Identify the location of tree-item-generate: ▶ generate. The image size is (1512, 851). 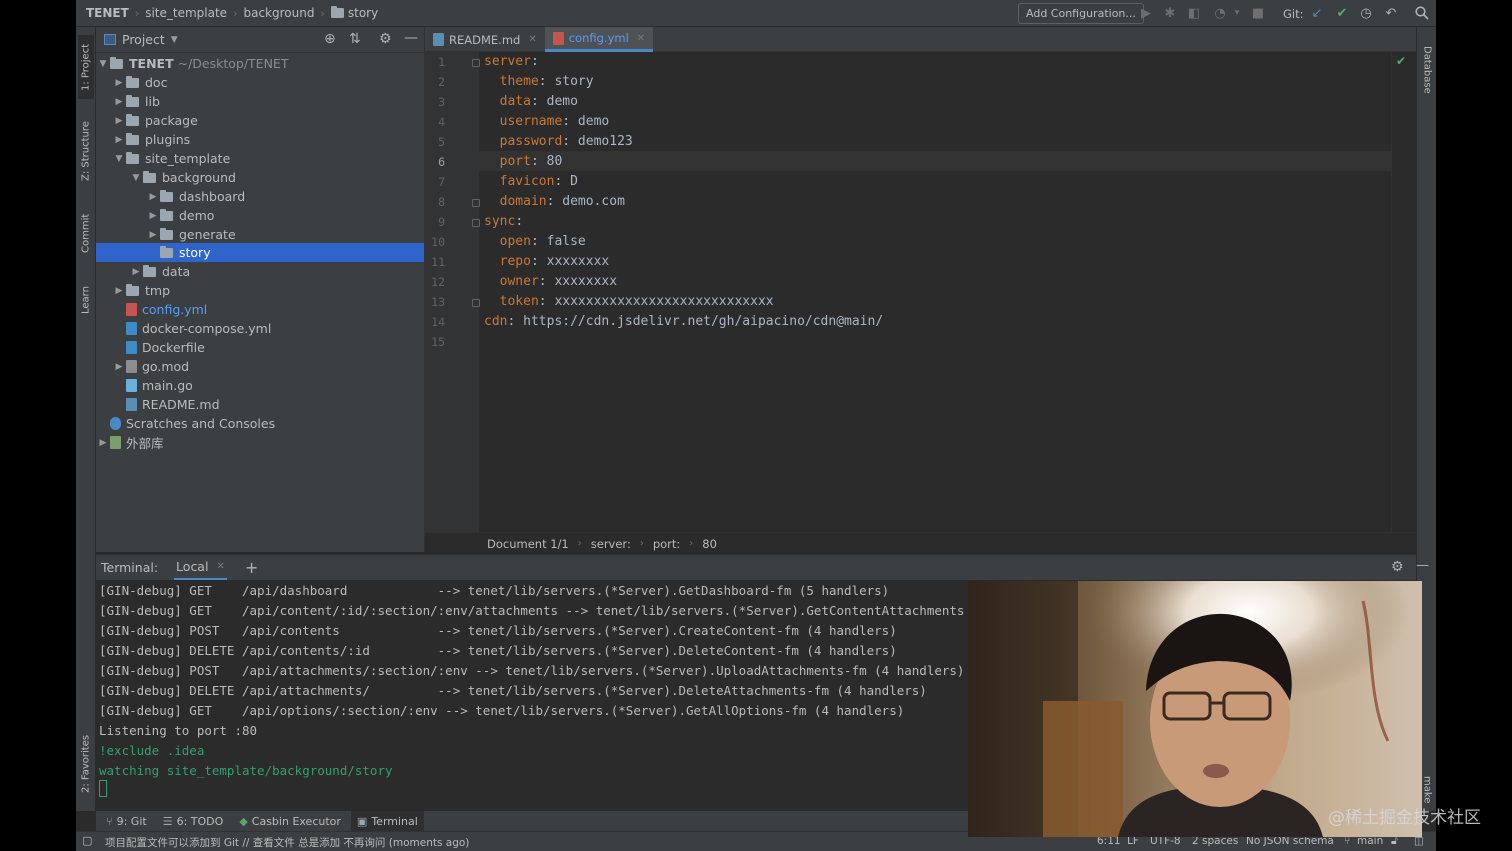
(260, 234).